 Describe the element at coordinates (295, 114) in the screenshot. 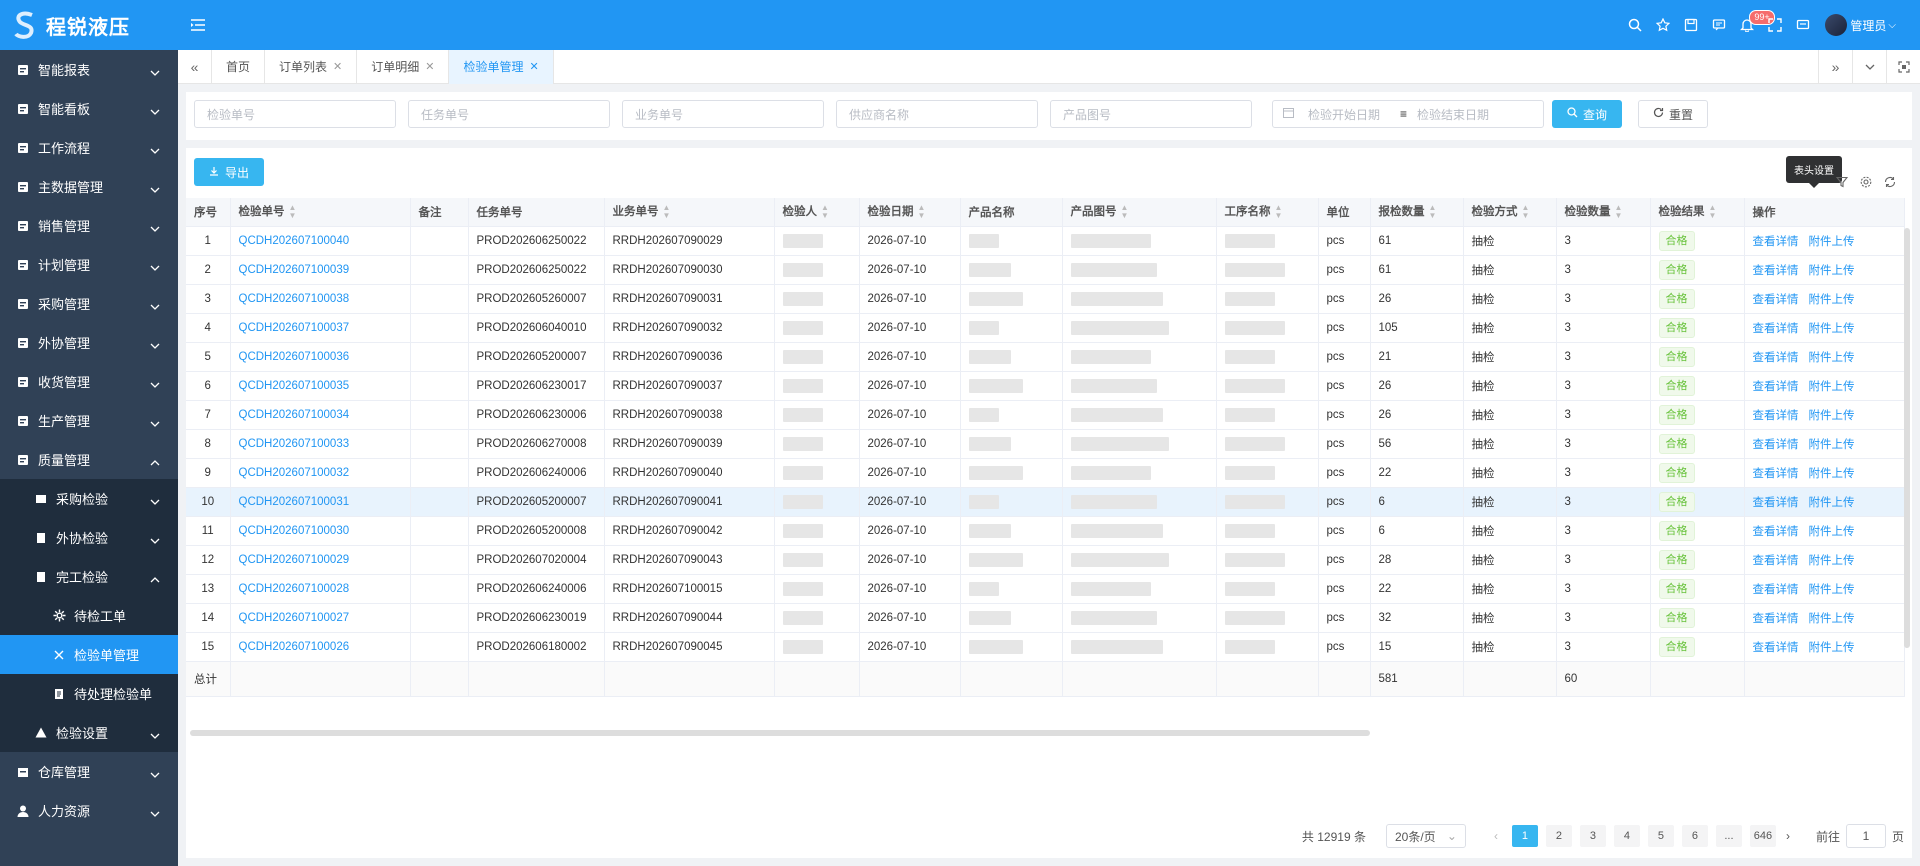

I see `inspect-no-input: 检验单号` at that location.